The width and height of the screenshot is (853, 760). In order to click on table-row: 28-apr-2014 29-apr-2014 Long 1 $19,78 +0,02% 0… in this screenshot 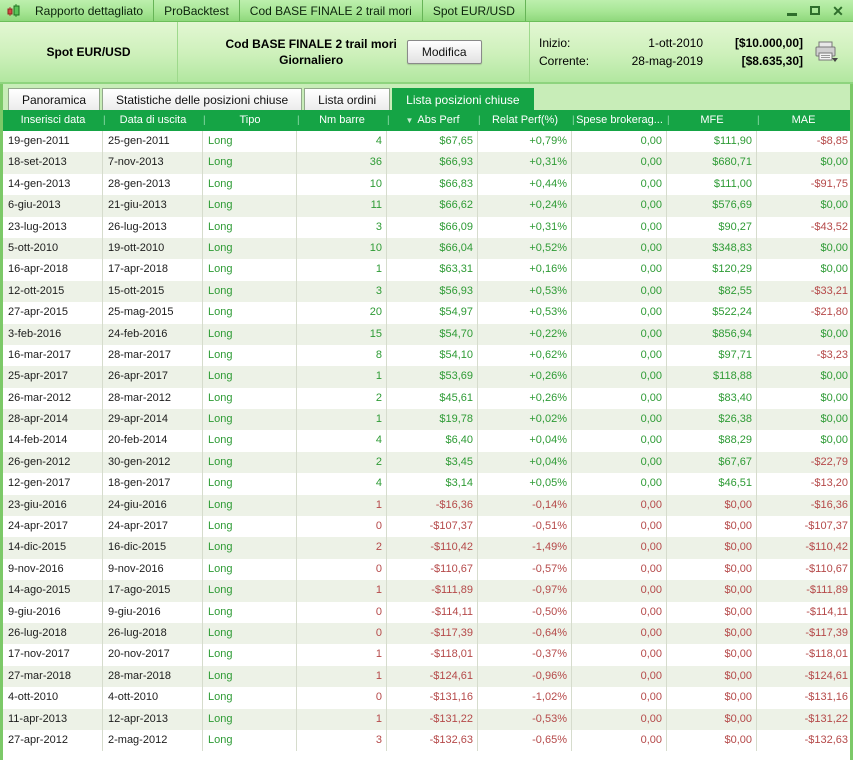, I will do `click(426, 420)`.